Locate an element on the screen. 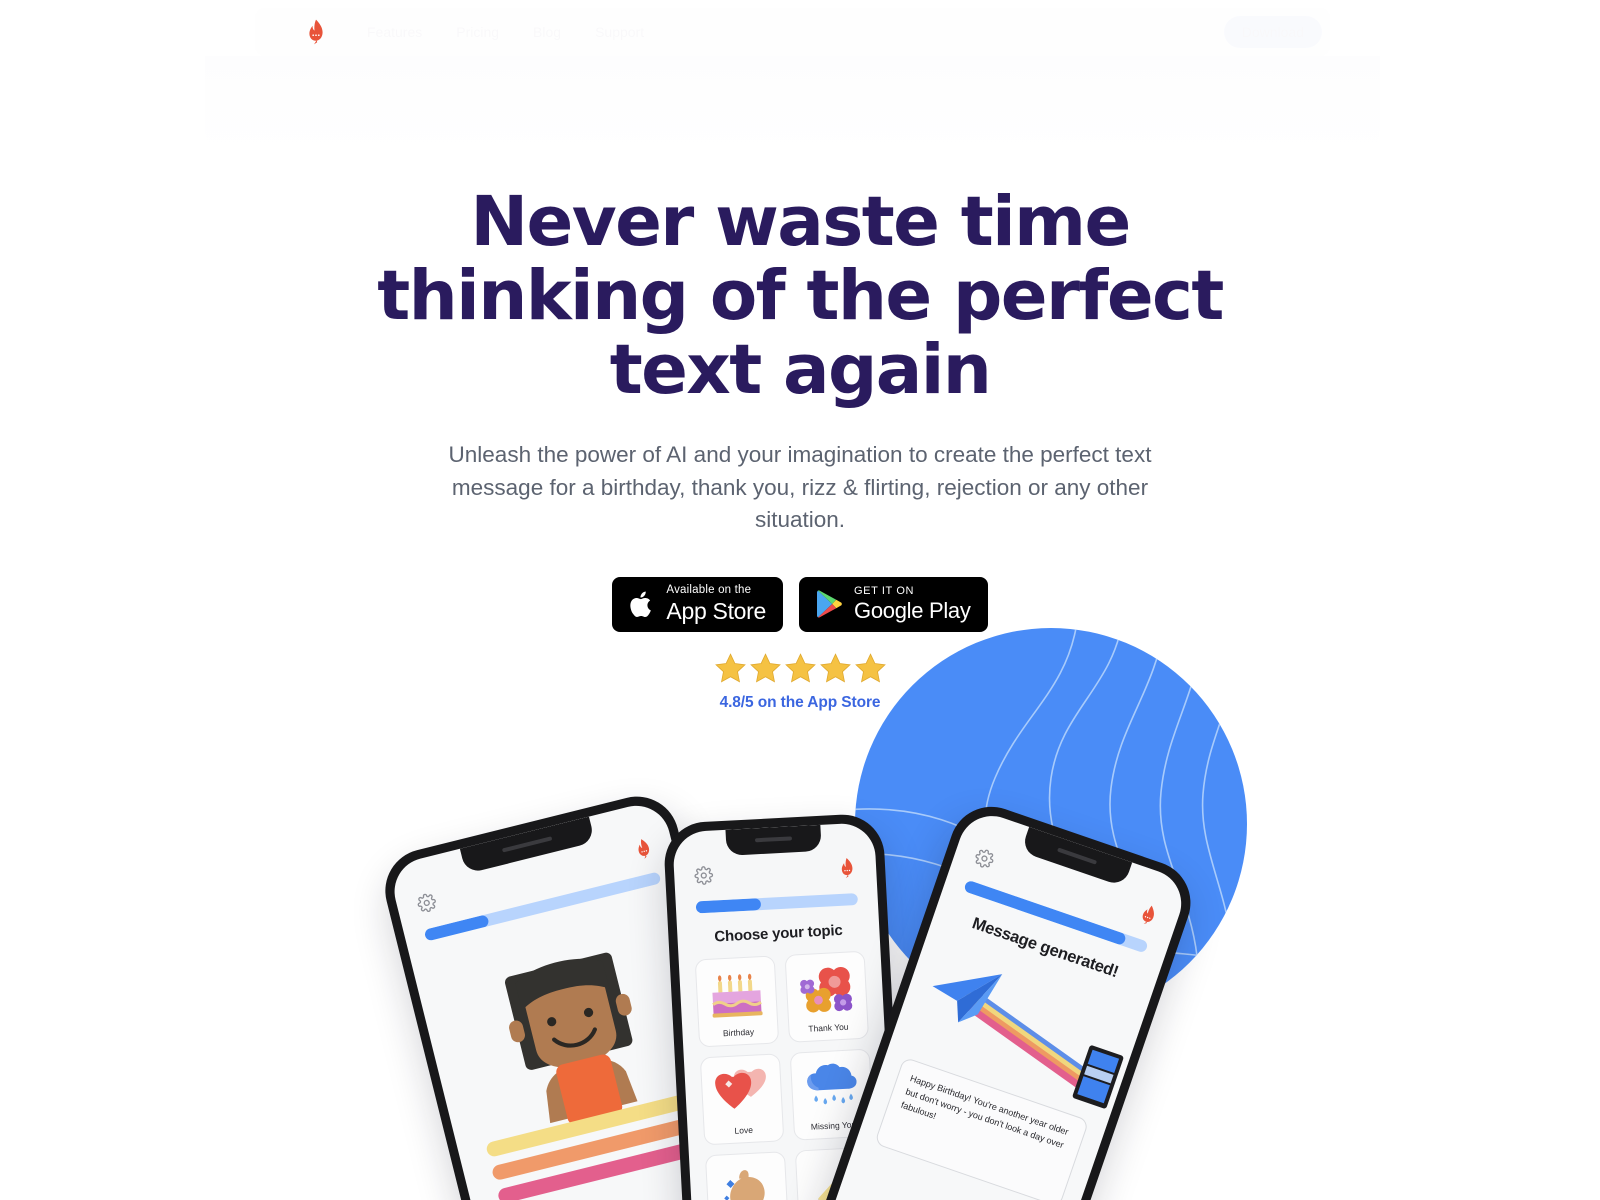  choose-topic-title: Choose your topic is located at coordinates (778, 933).